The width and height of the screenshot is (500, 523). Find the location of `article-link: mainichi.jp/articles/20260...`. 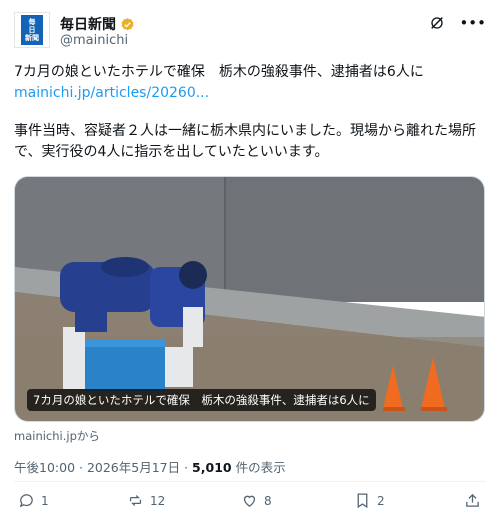

article-link: mainichi.jp/articles/20260... is located at coordinates (250, 93).